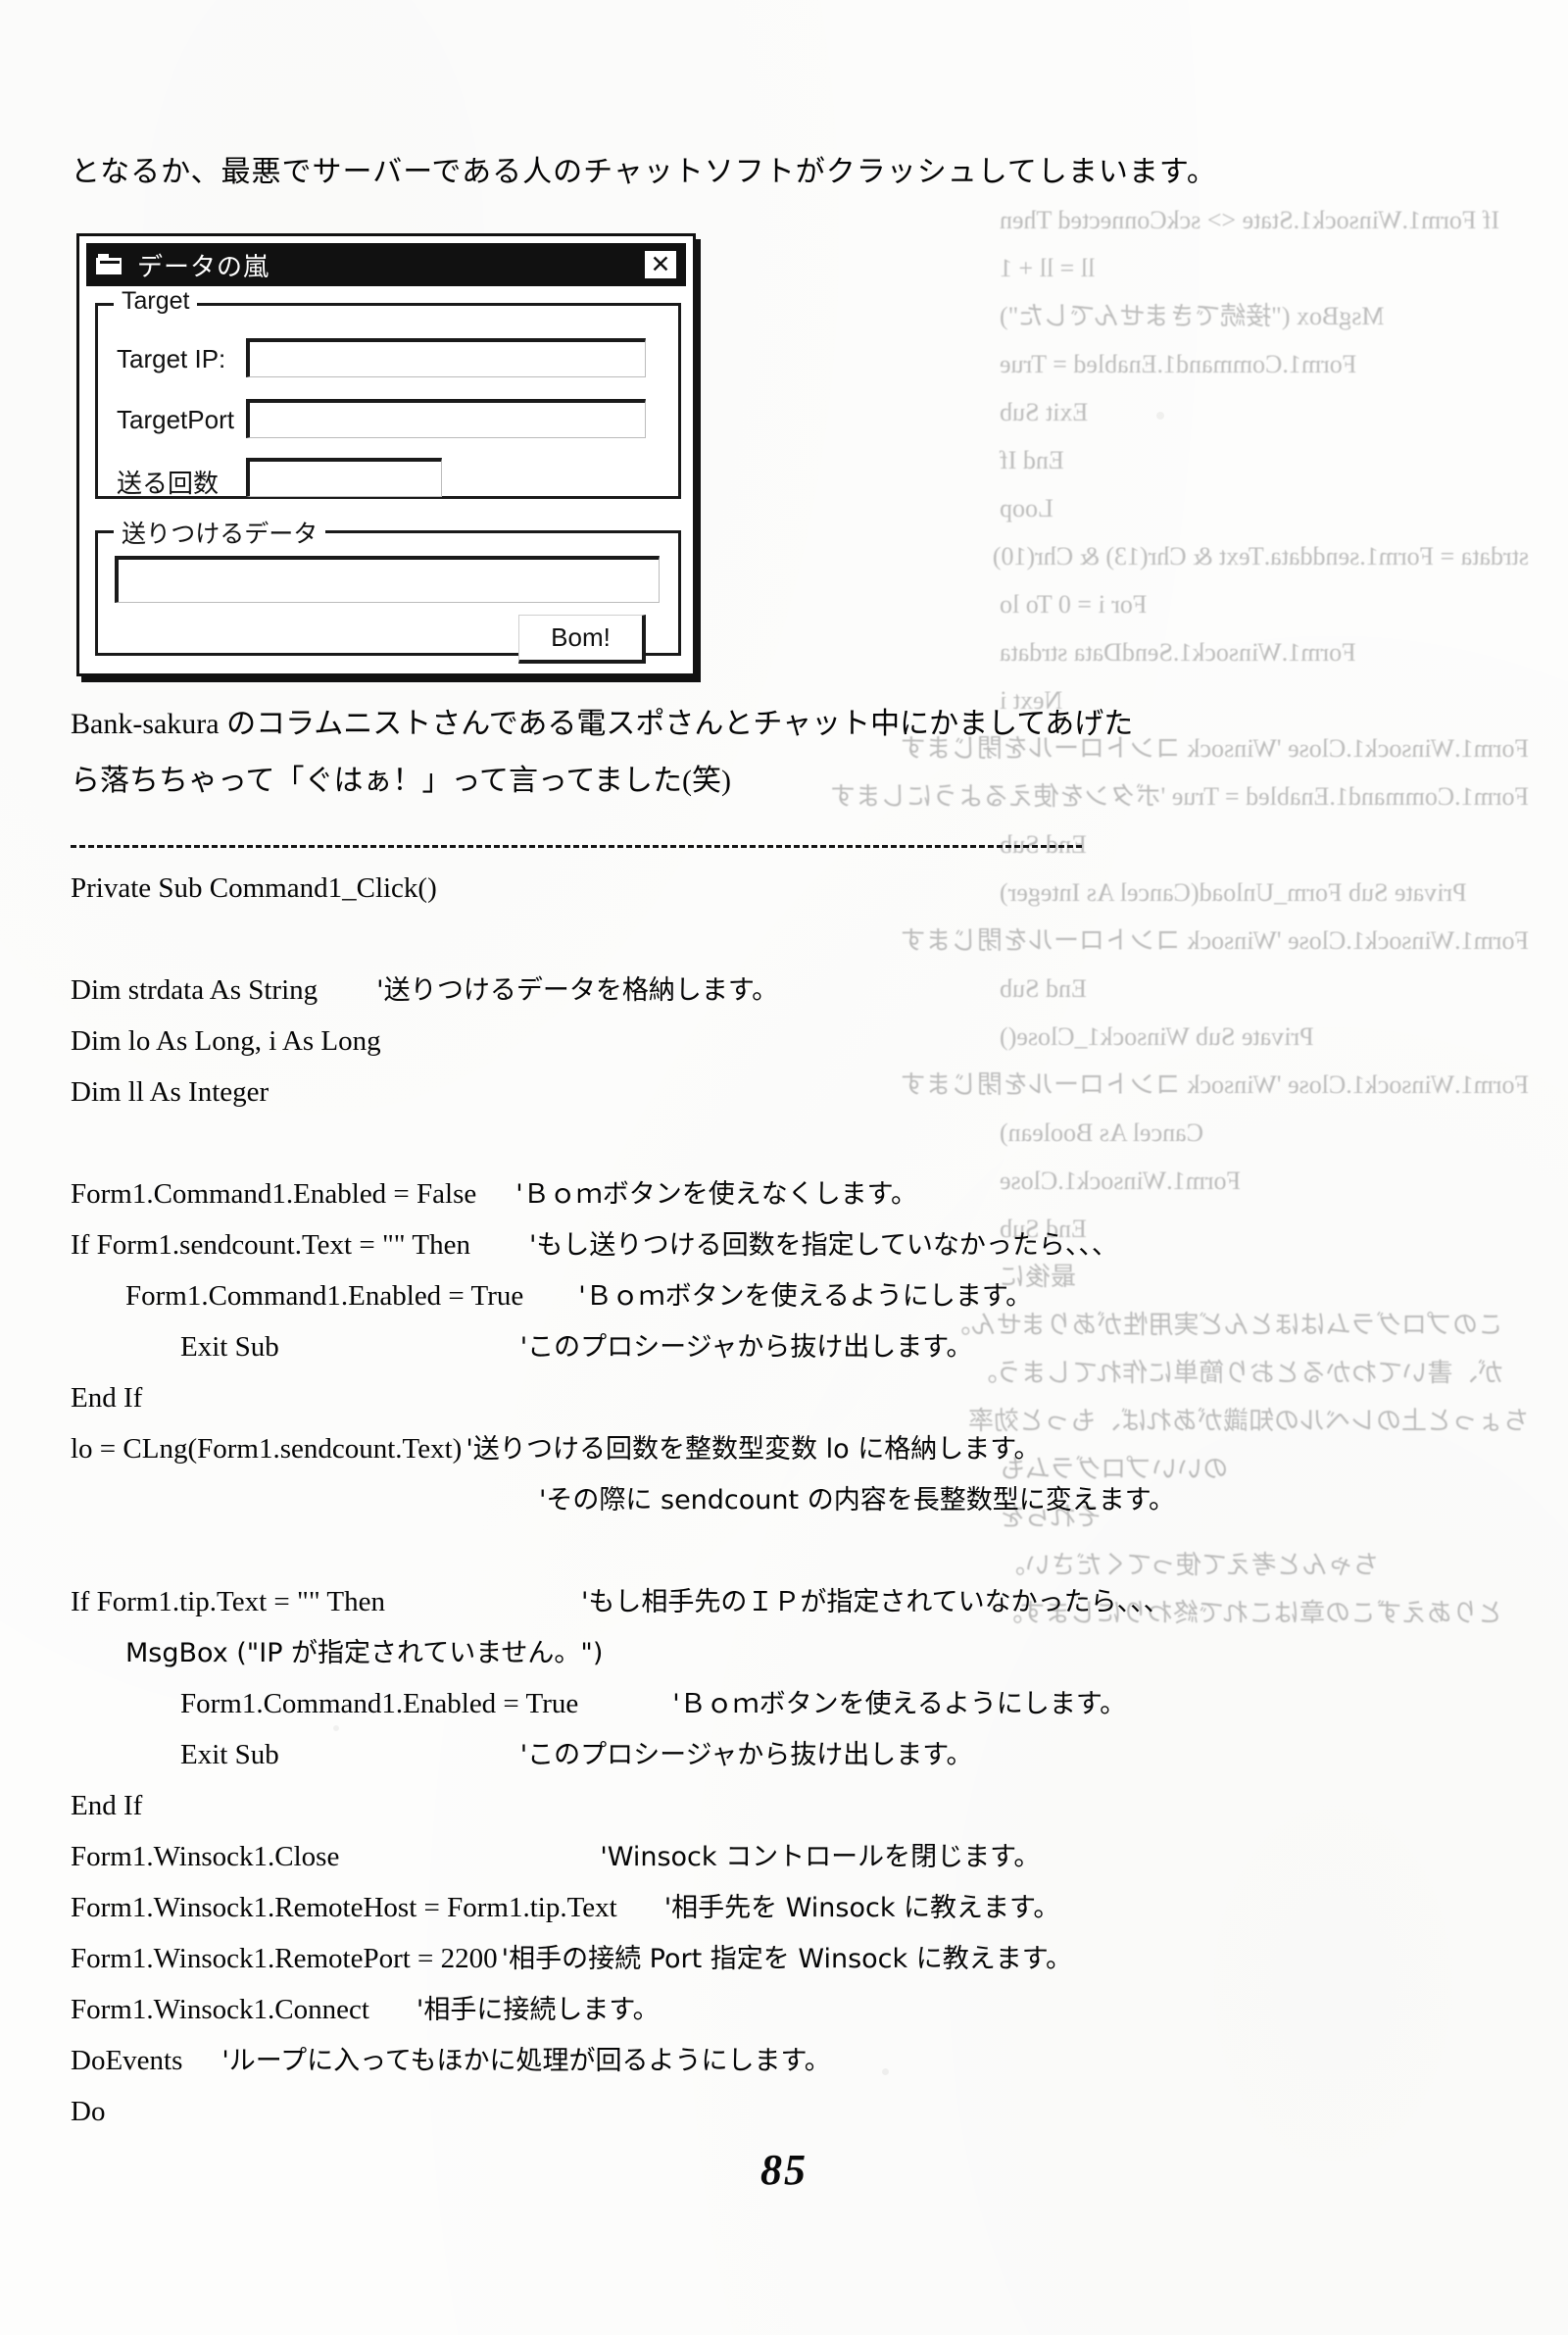 This screenshot has width=1568, height=2335. Describe the element at coordinates (644, 172) in the screenshot. I see `intro-paragraph: となるか、最悪でサーバーである人のチャットソフトがクラッシュしてしまいます。` at that location.